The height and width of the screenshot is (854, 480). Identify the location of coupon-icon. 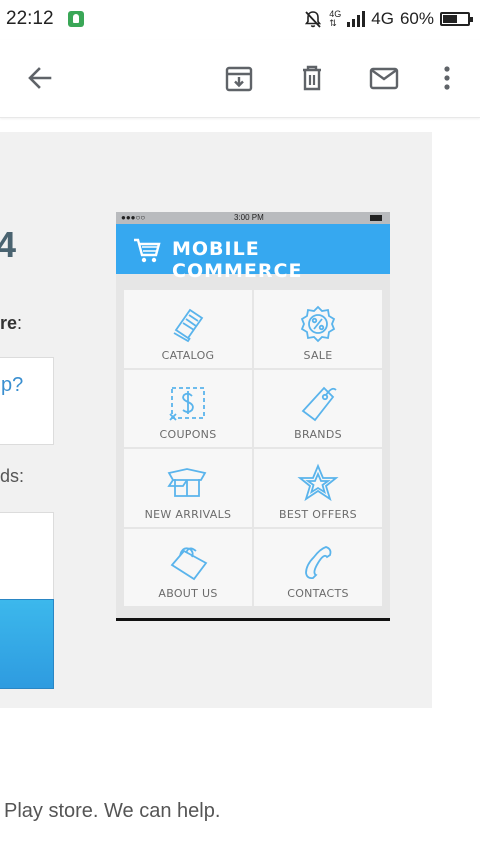
(187, 403).